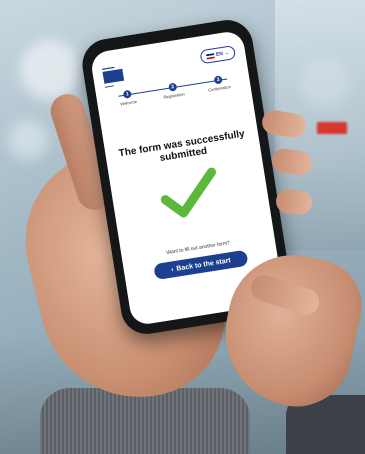  Describe the element at coordinates (218, 80) in the screenshot. I see `step-number: 3` at that location.